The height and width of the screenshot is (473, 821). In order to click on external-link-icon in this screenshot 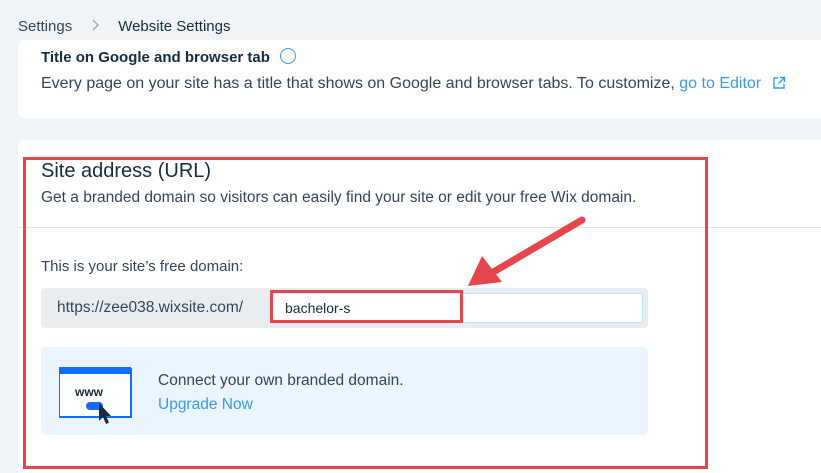, I will do `click(779, 85)`.